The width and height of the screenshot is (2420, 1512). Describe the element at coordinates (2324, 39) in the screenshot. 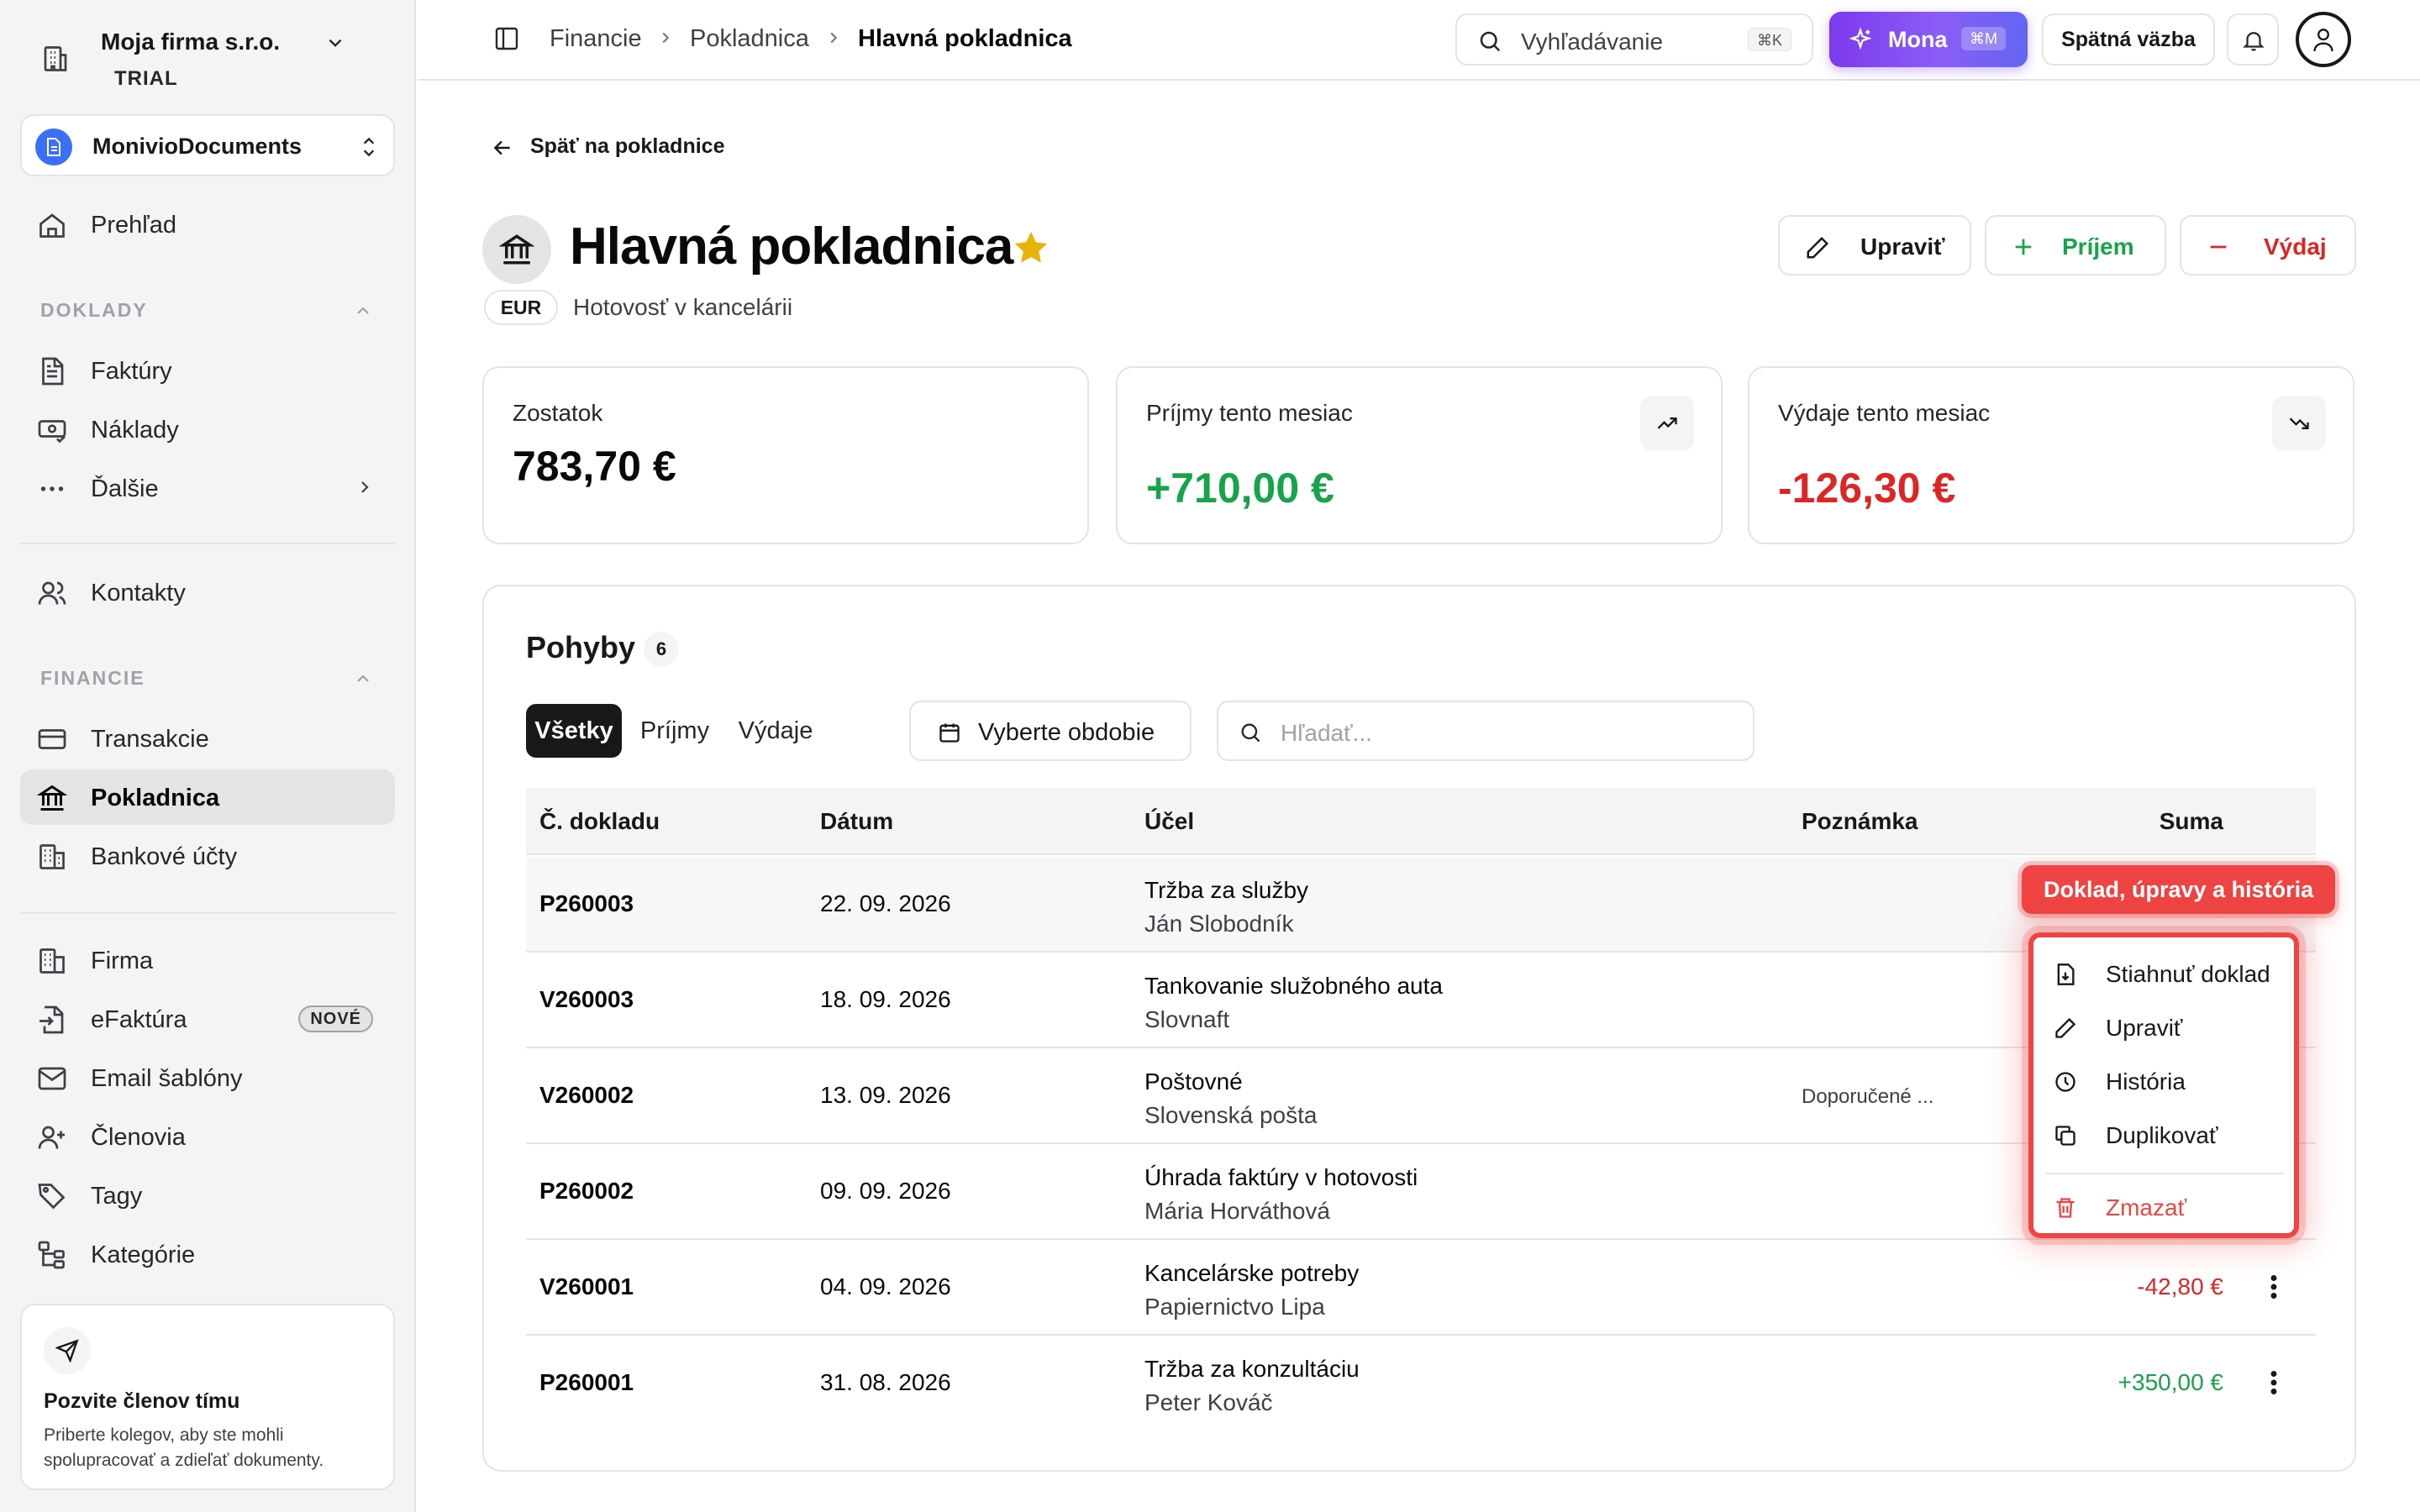

I see `user-avatar` at that location.